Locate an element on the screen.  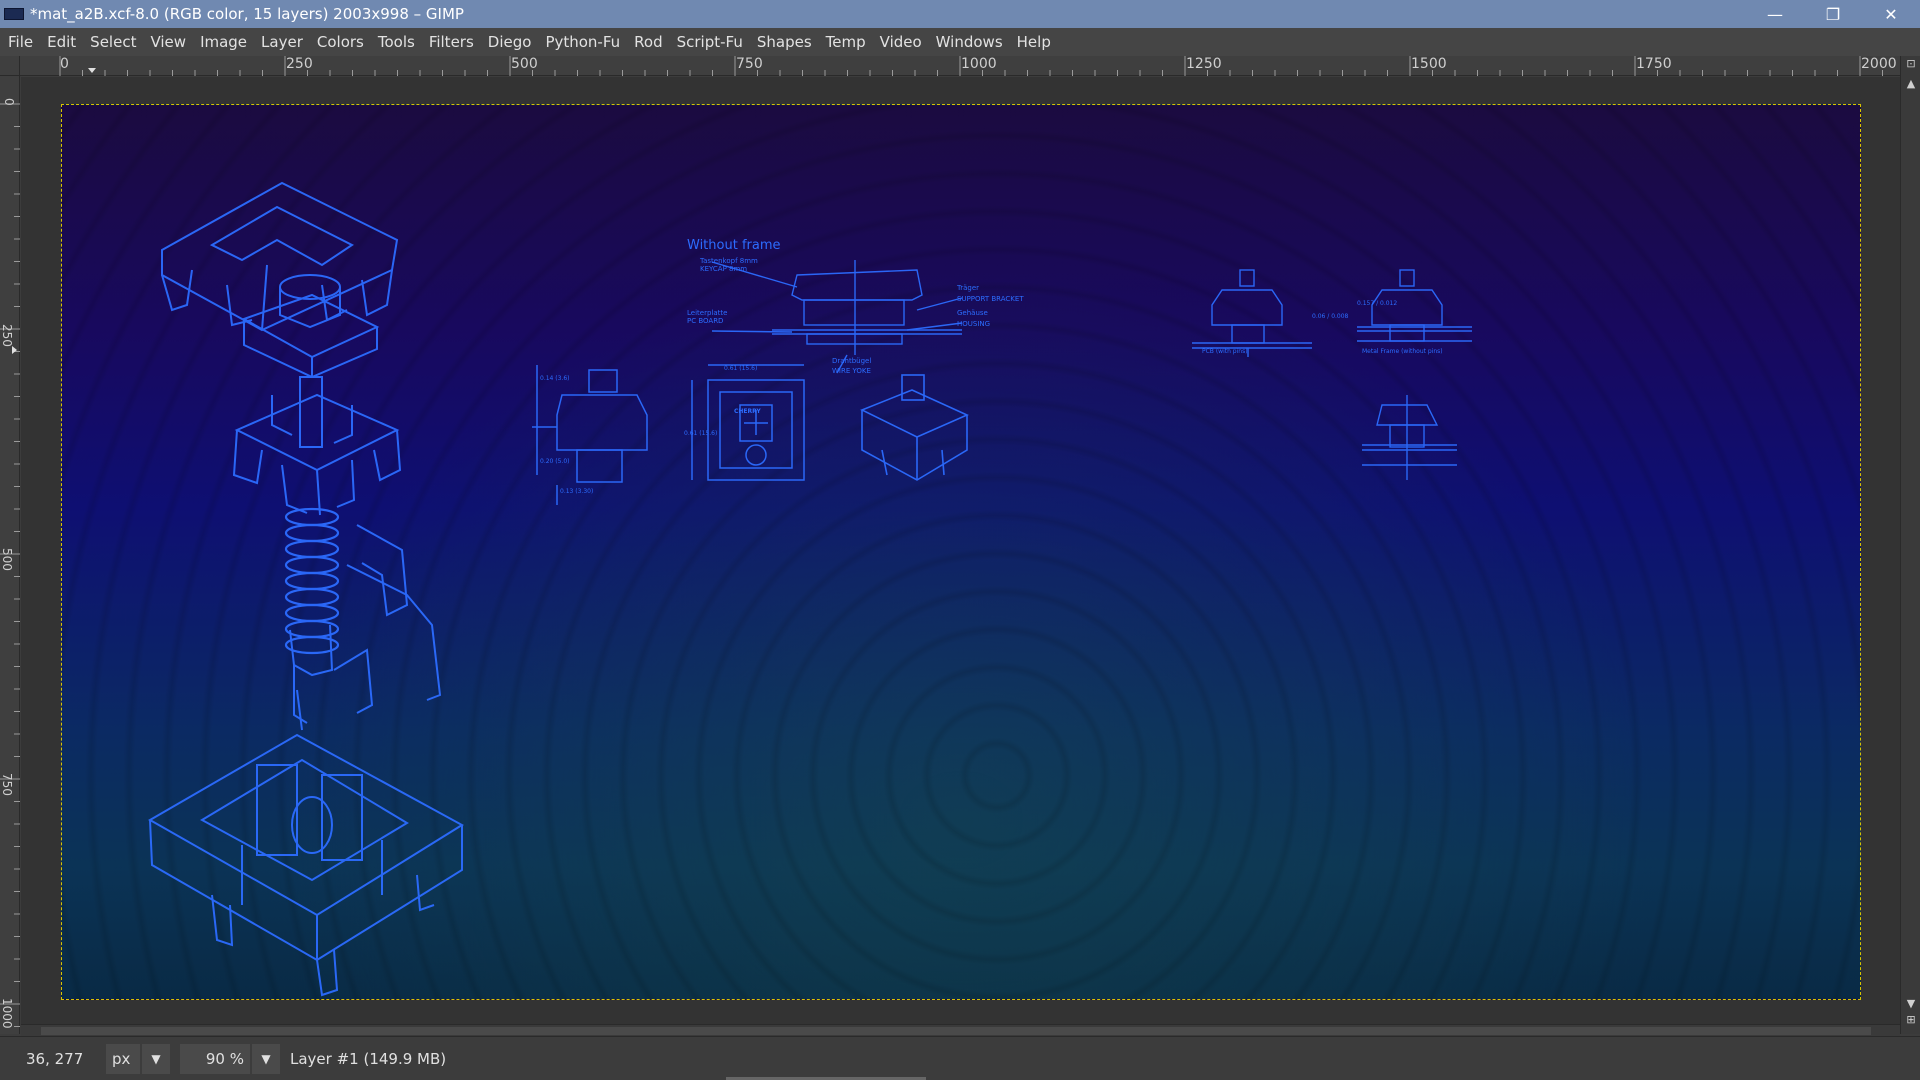
vertical-ruler: 0 250 500 750 1000 is located at coordinates (10, 555).